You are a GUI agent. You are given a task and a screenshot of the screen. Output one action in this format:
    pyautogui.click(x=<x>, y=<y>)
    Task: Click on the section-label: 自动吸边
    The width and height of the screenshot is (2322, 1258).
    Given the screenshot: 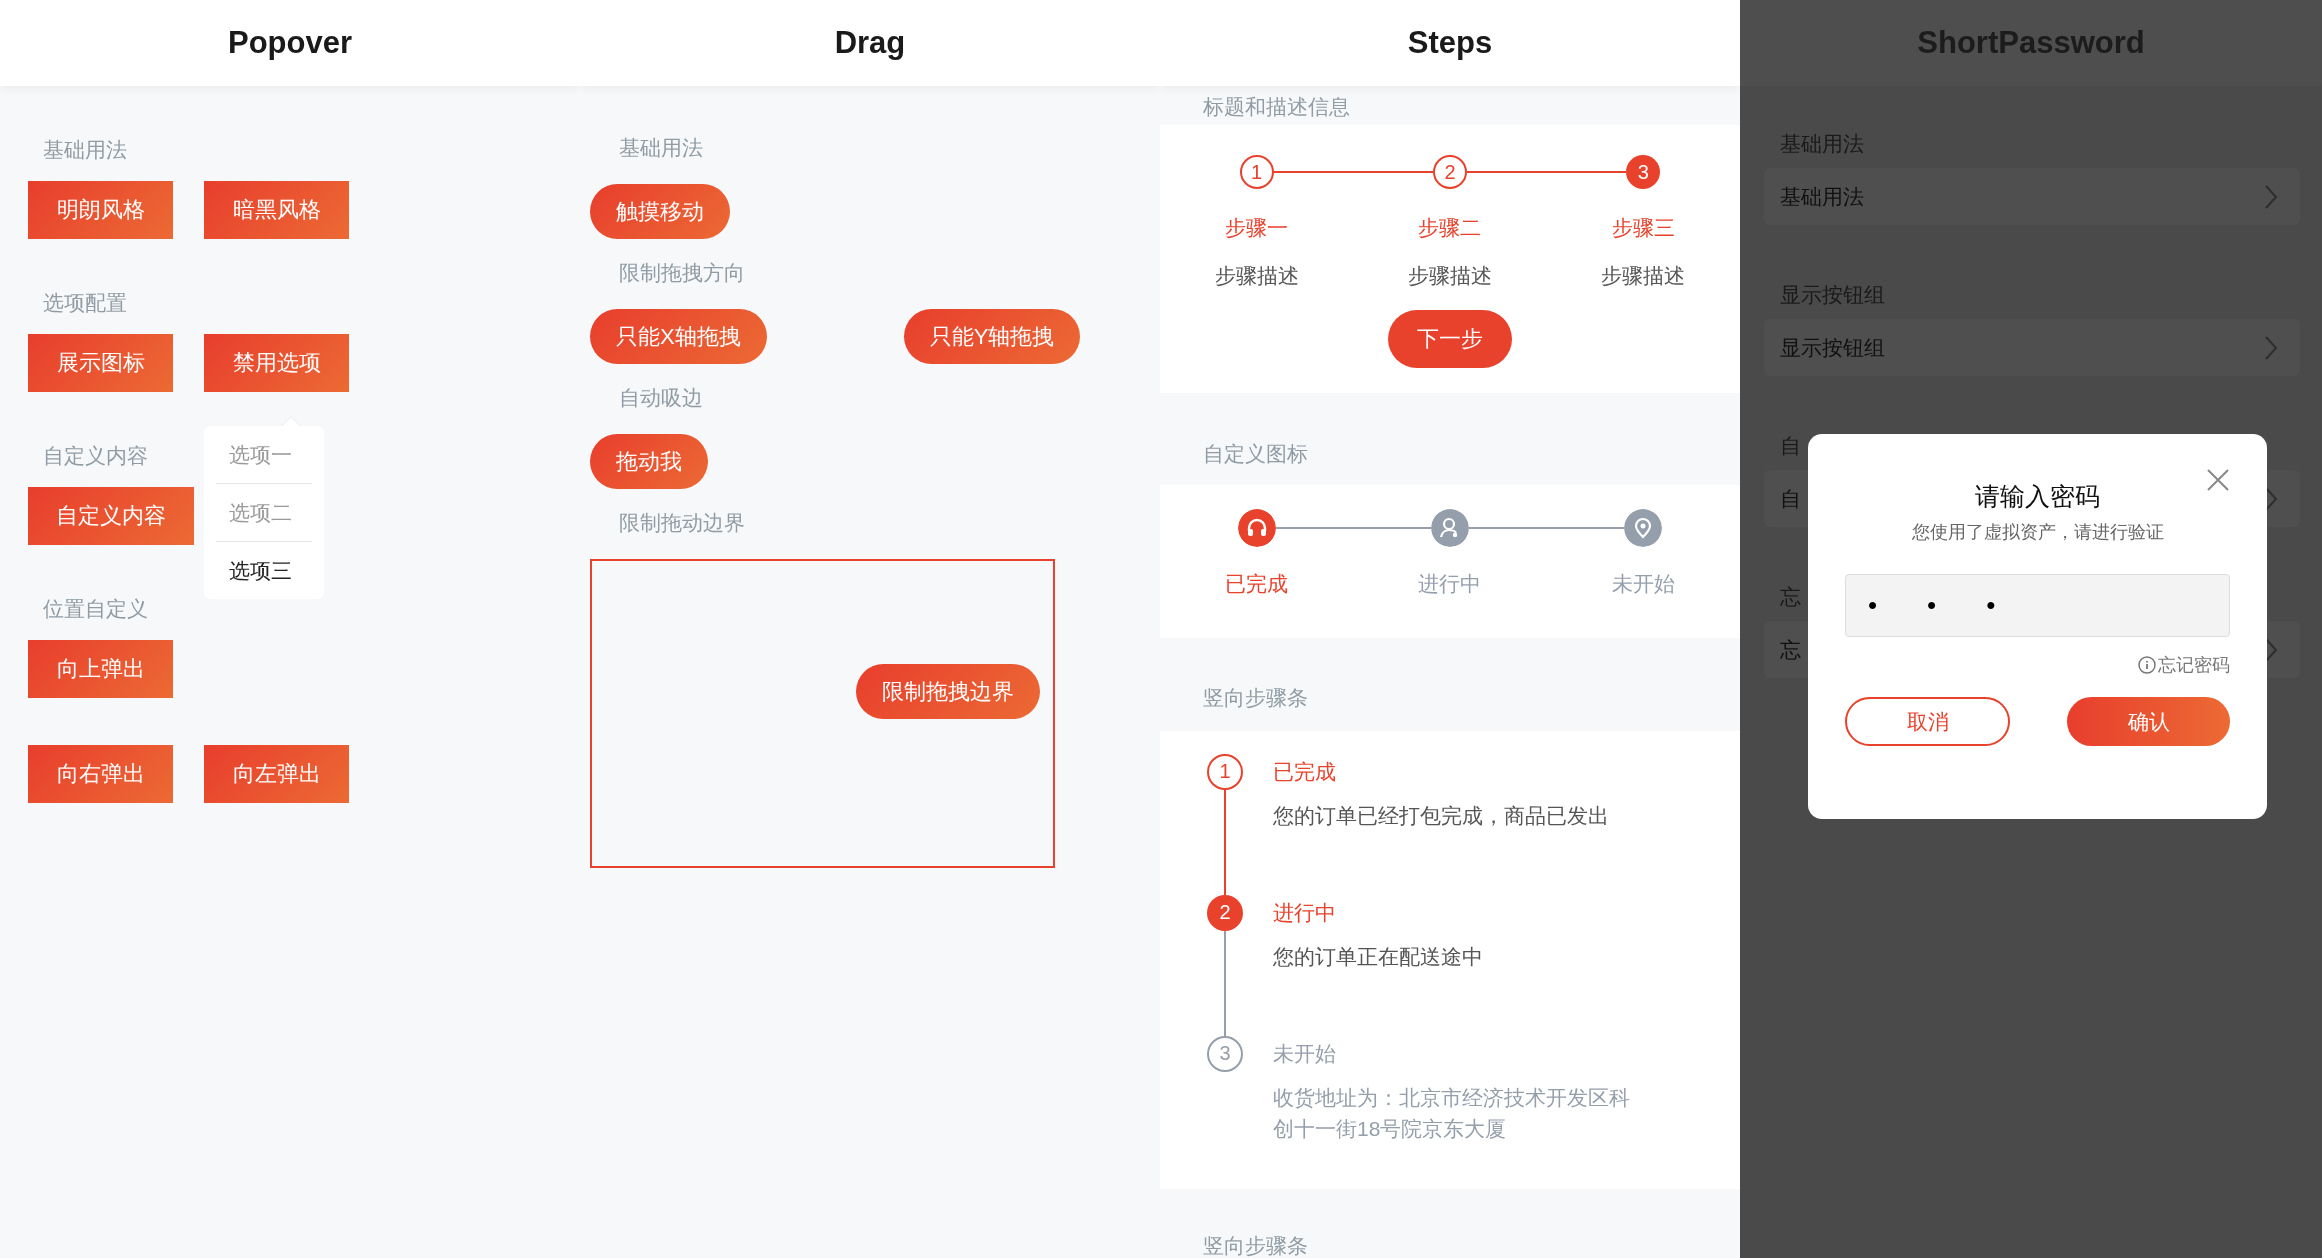 What is the action you would take?
    pyautogui.click(x=661, y=398)
    